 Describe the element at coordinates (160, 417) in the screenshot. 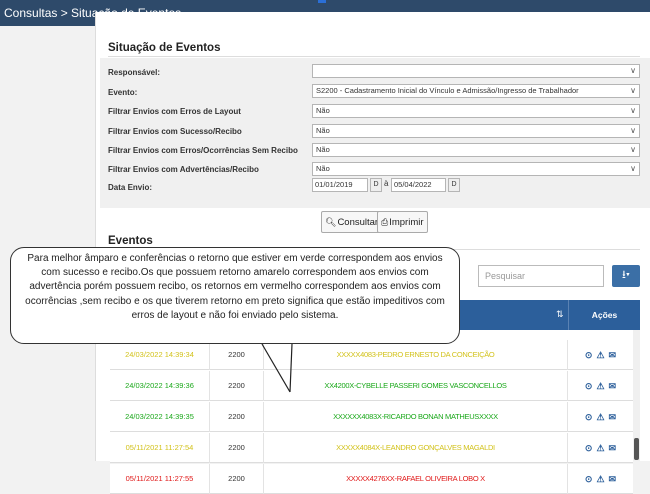

I see `row-date: 24/03/2022 14:39:35` at that location.